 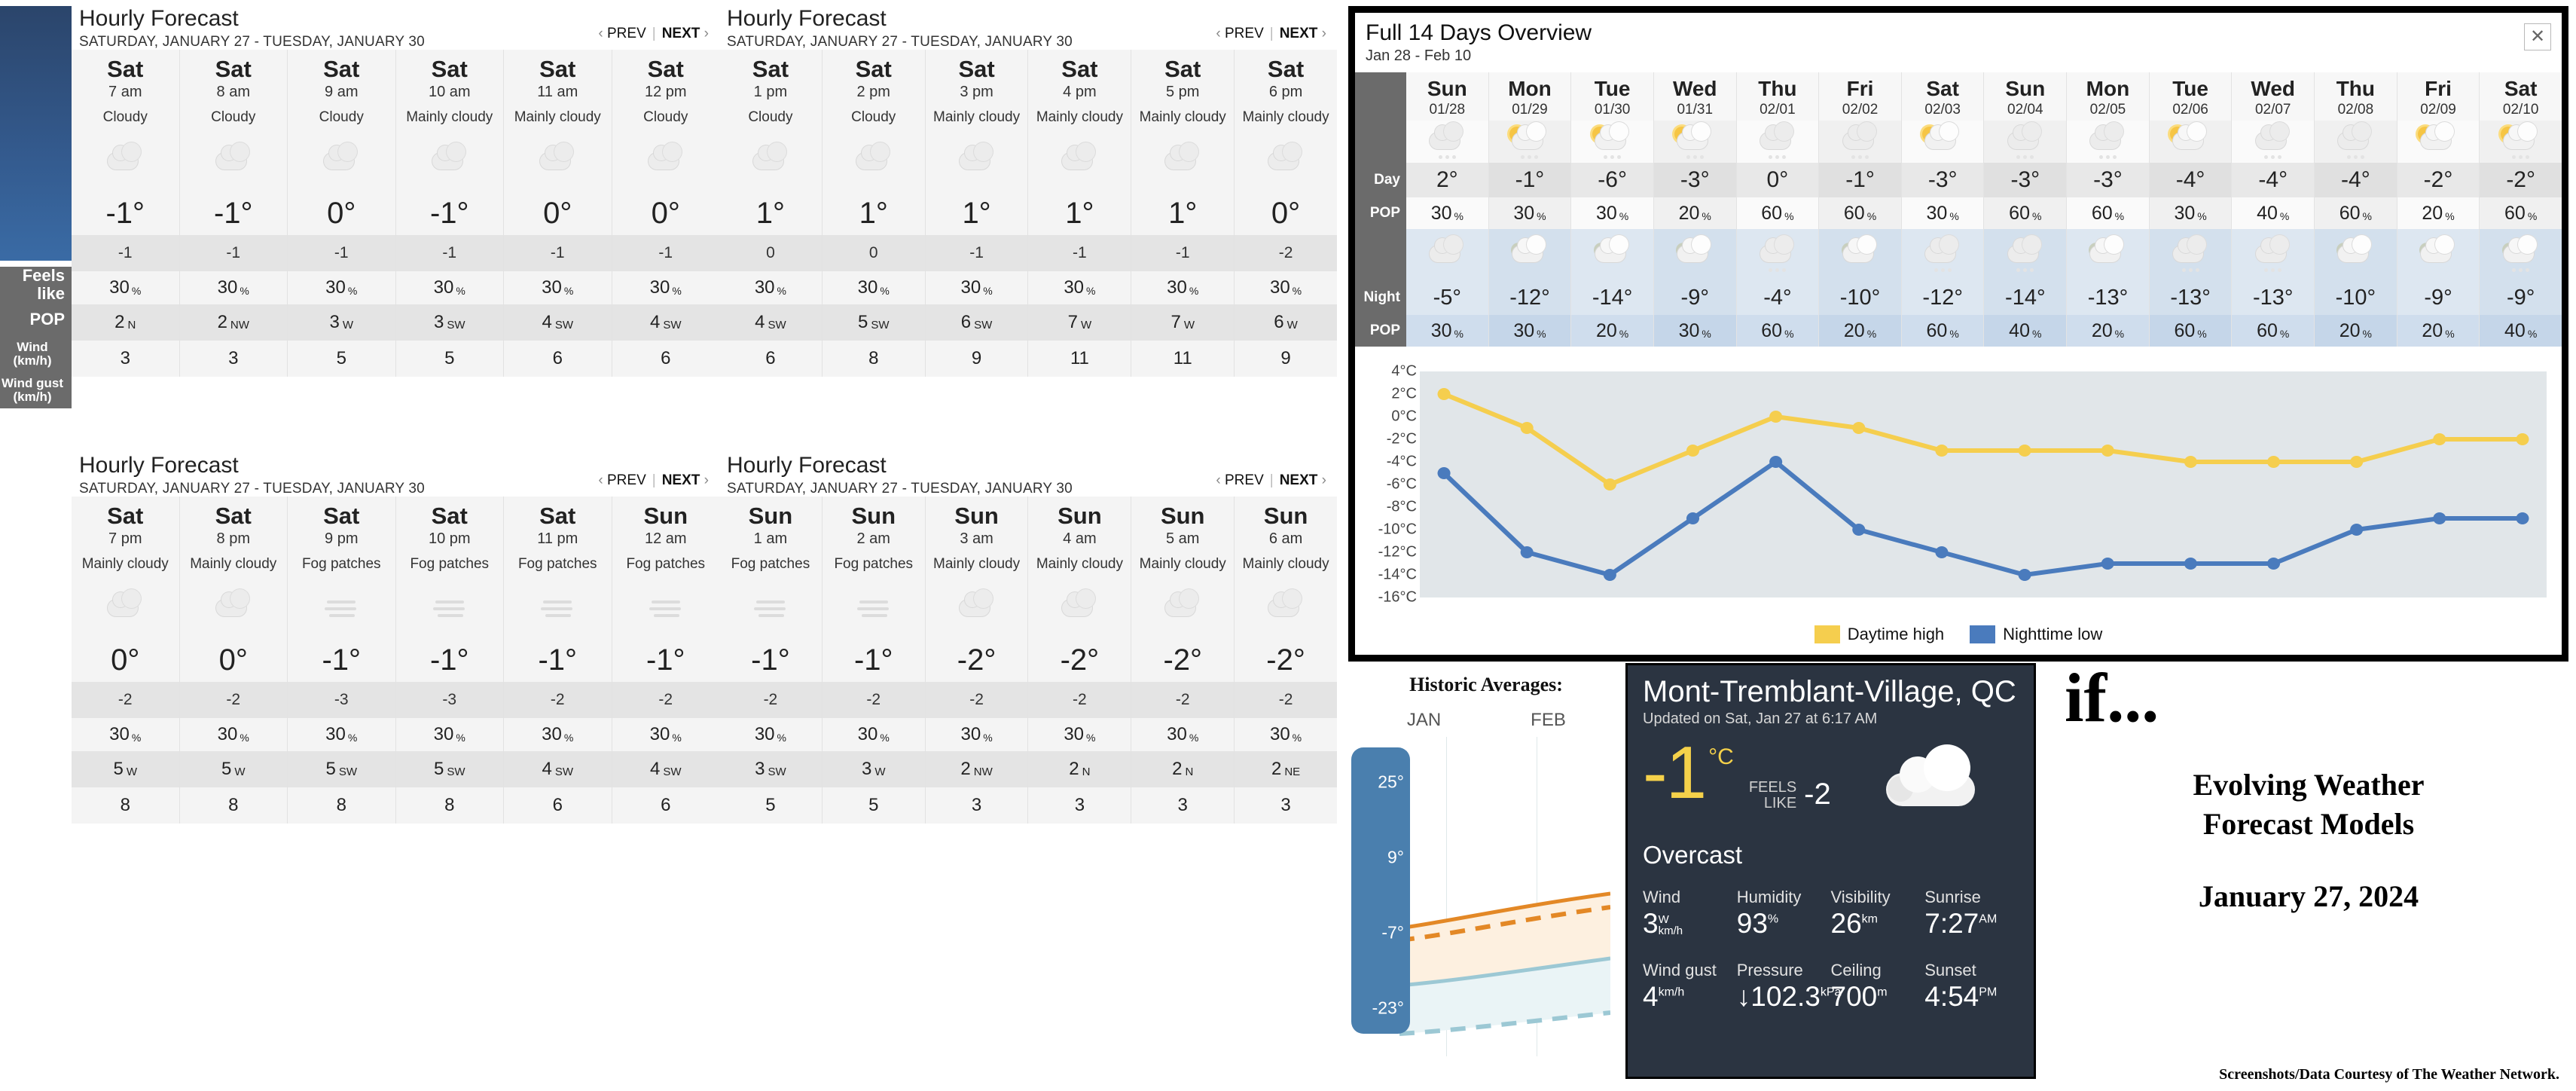 What do you see at coordinates (2356, 180) in the screenshot?
I see `overview-day-temp: -4°` at bounding box center [2356, 180].